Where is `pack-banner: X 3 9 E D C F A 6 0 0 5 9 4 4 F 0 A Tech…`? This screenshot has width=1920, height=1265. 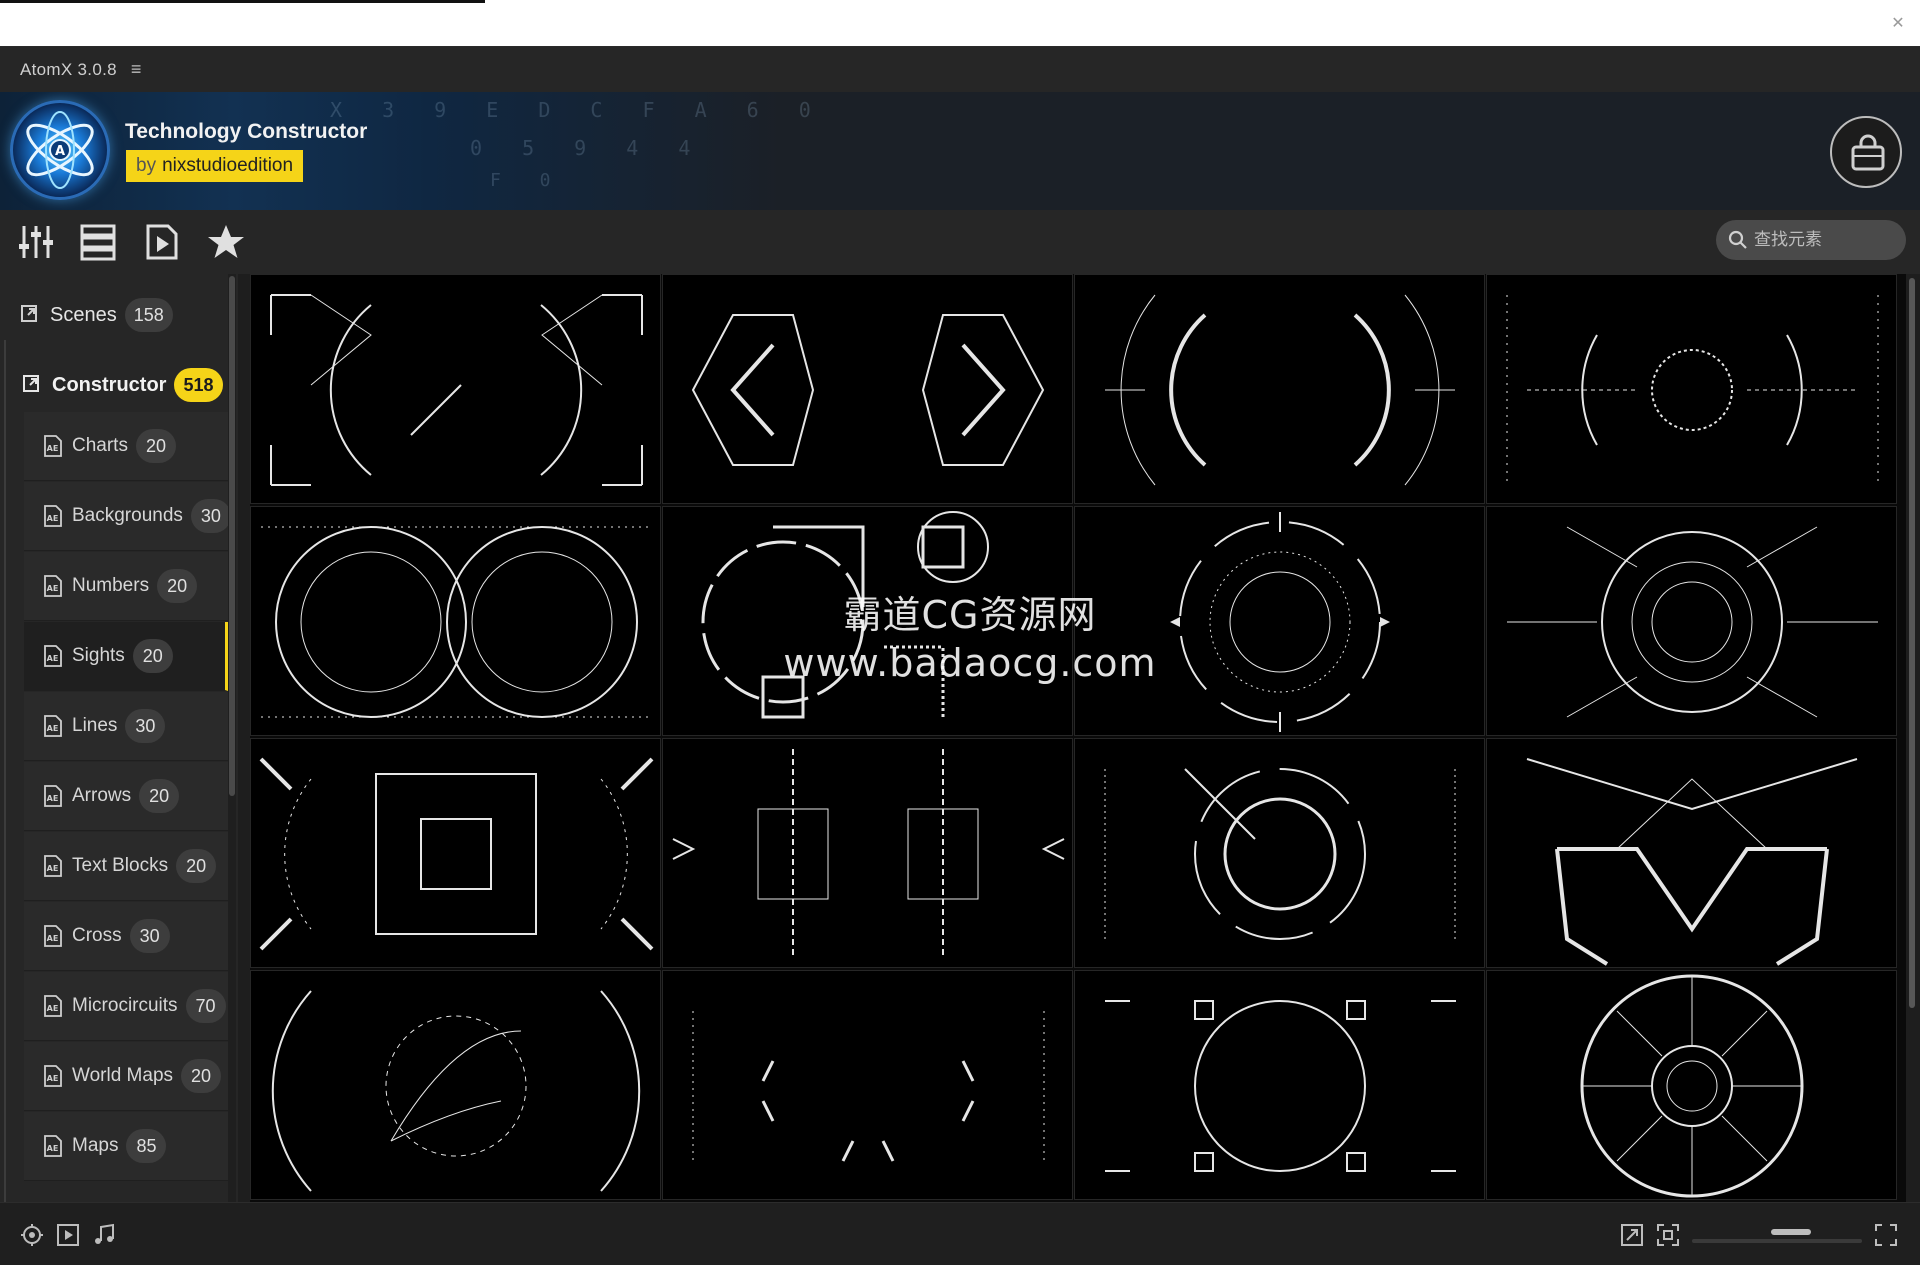
pack-banner: X 3 9 E D C F A 6 0 0 5 9 4 4 F 0 A Tech… is located at coordinates (960, 151).